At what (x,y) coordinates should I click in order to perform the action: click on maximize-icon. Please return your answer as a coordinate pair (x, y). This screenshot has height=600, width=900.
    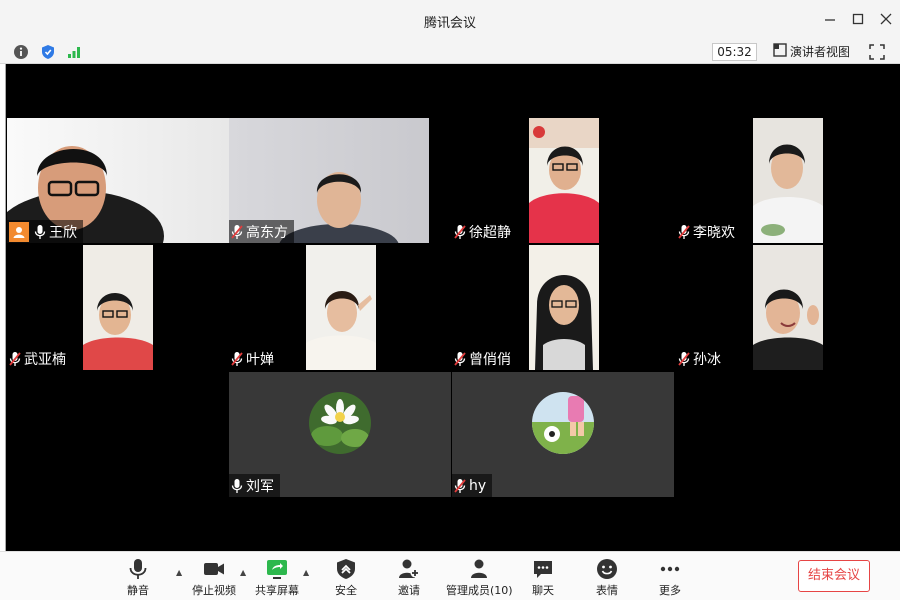
    Looking at the image, I should click on (858, 19).